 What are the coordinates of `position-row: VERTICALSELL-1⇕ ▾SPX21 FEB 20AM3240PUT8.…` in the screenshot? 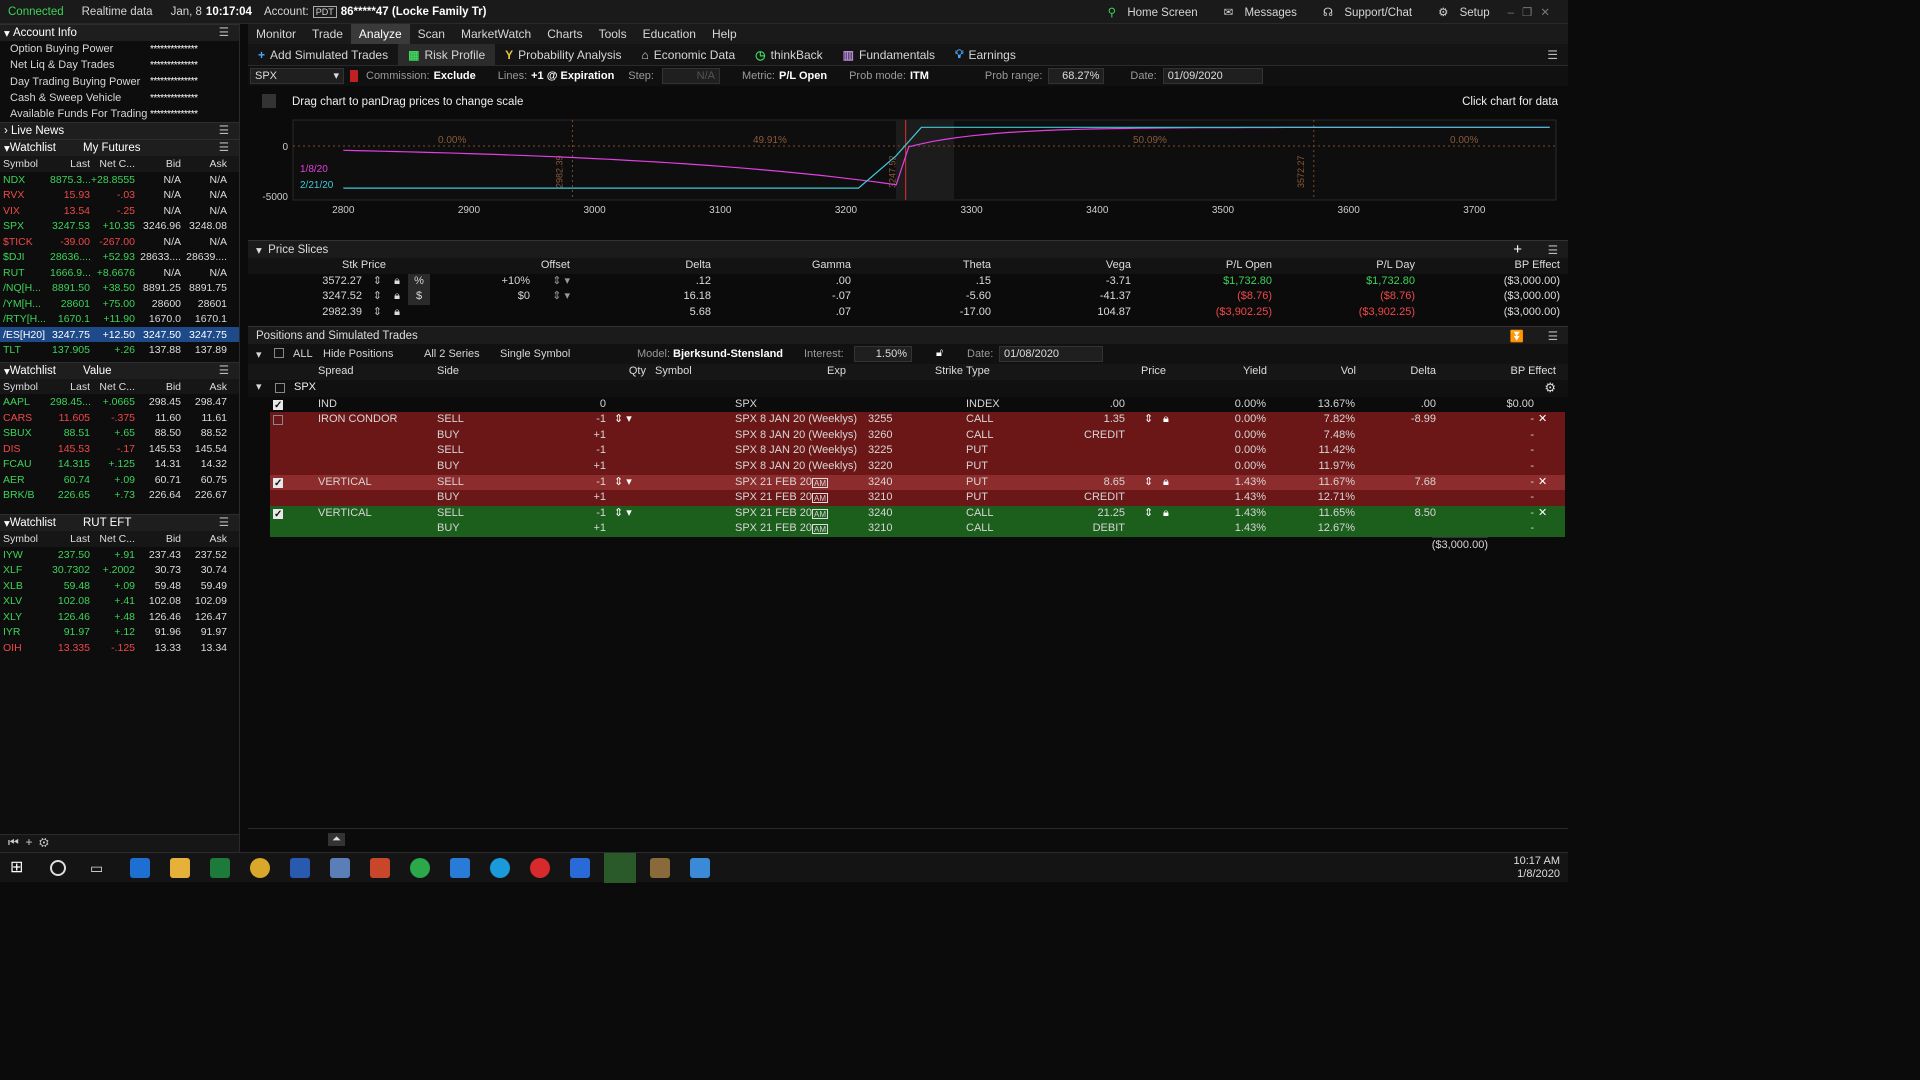 It's located at (917, 482).